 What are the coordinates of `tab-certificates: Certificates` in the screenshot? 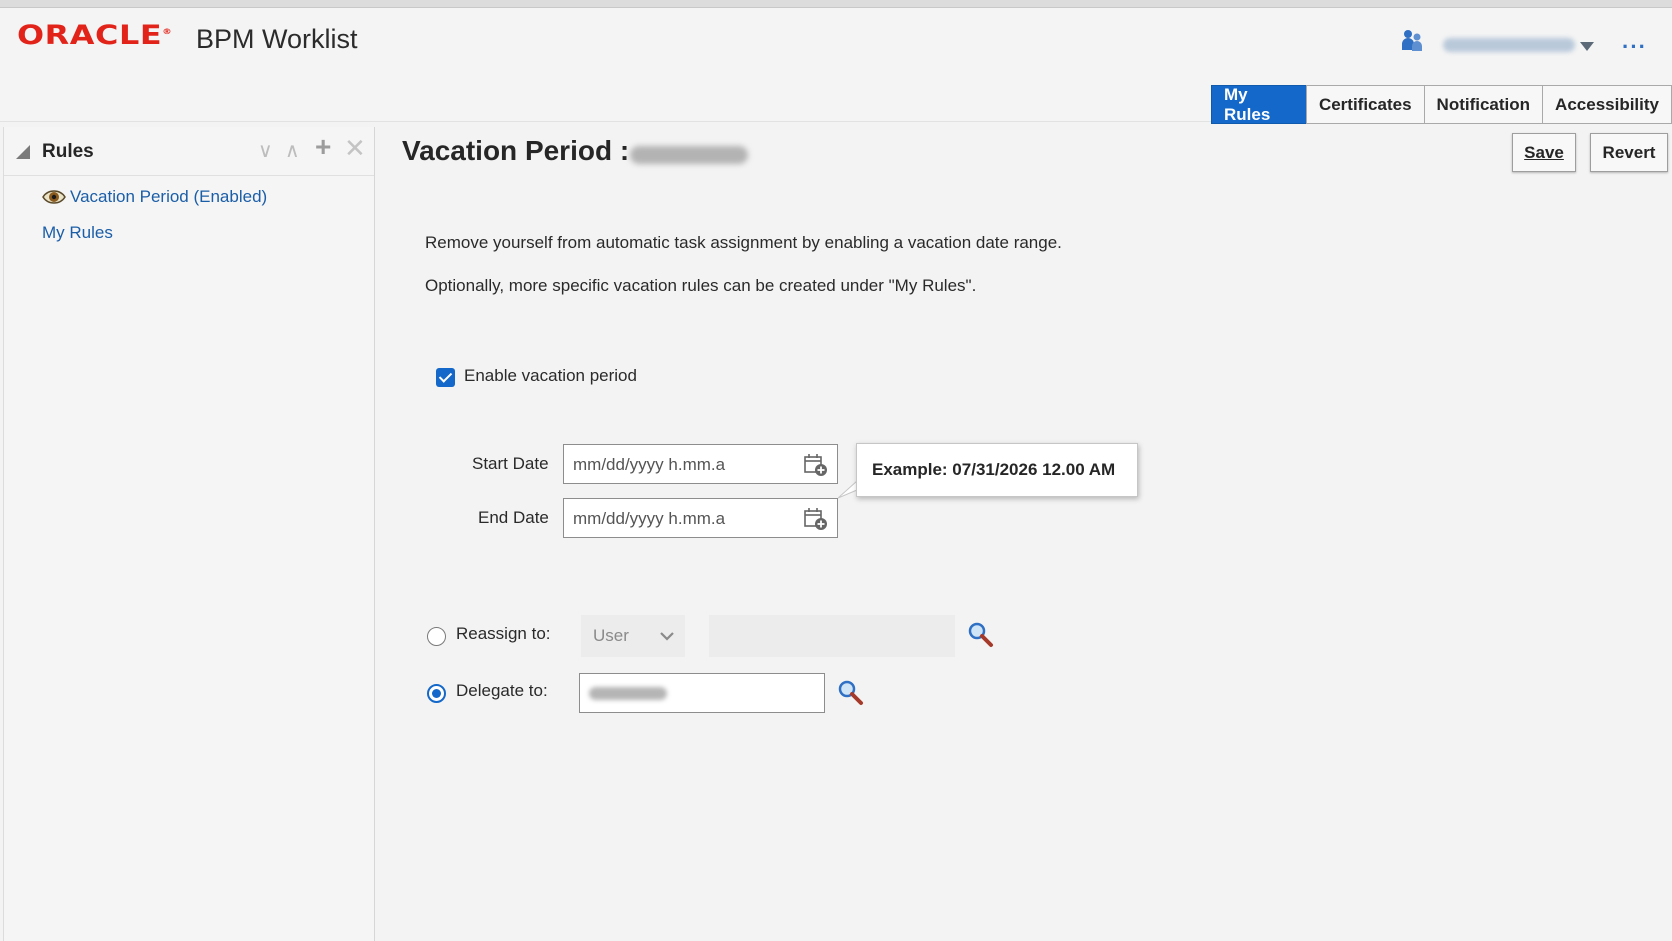 It's located at (1365, 104).